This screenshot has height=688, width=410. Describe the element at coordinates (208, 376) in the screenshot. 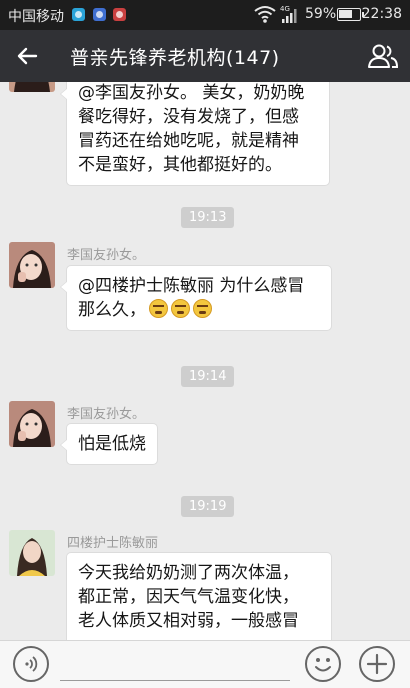

I see `timestamp-badge: 19:14` at that location.